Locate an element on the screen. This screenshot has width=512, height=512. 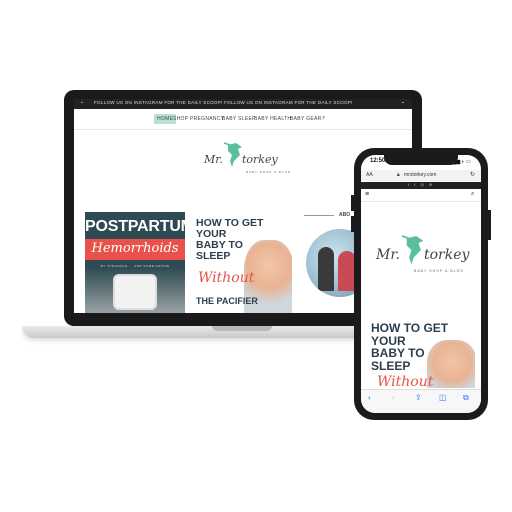
laptop-notch is located at coordinates (242, 328).